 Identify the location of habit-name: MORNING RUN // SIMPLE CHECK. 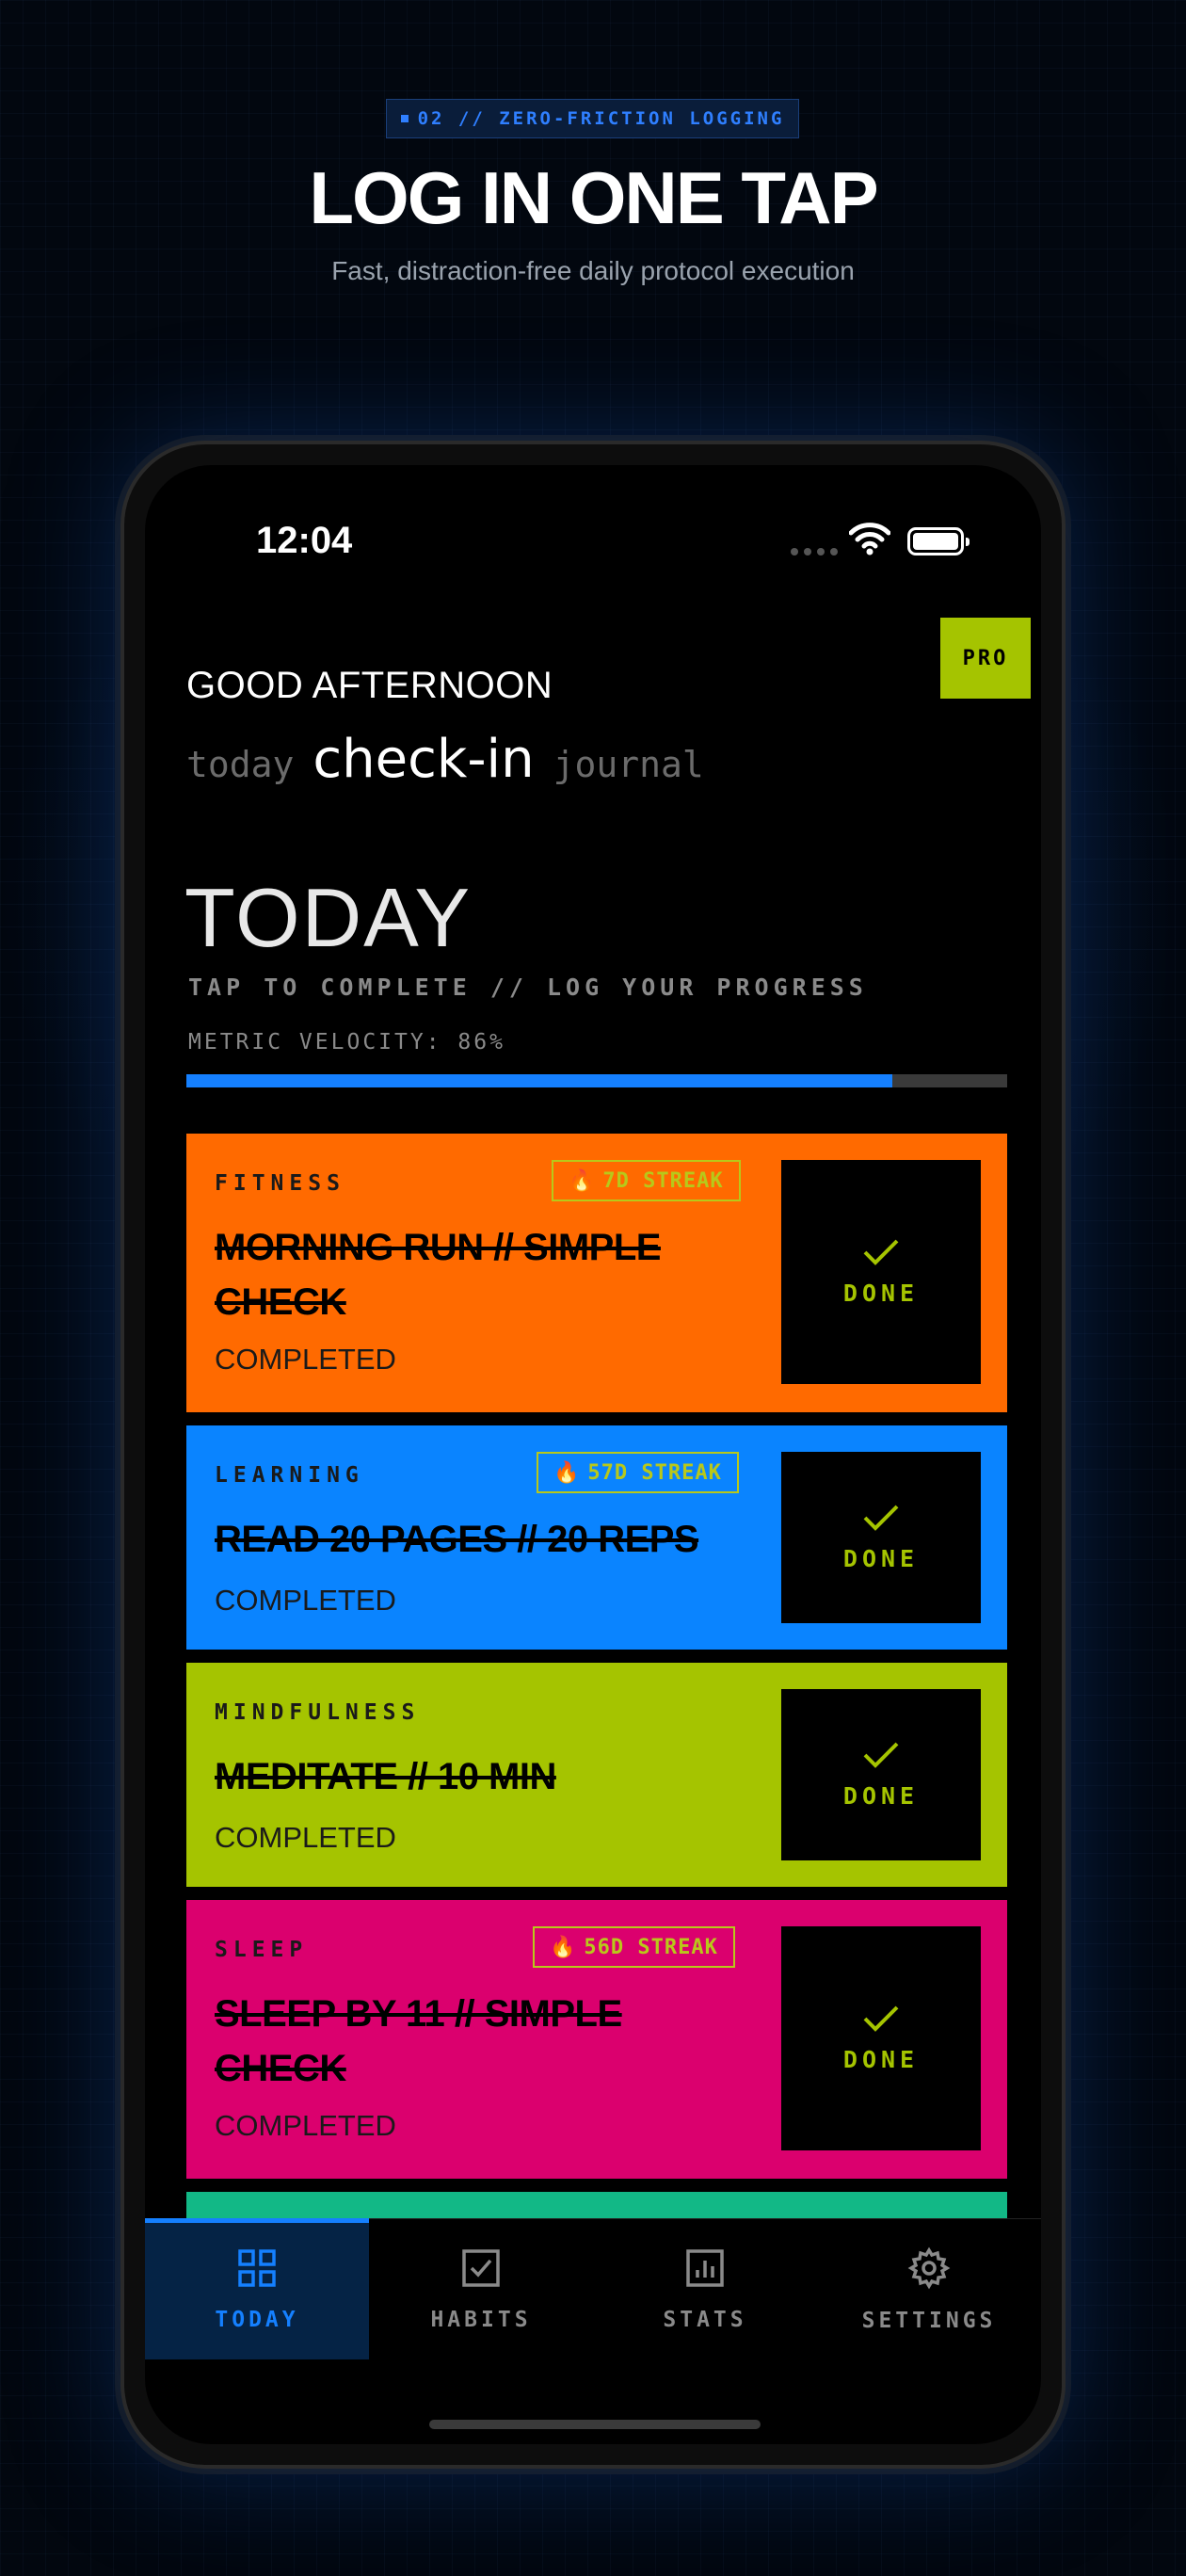
(438, 1275).